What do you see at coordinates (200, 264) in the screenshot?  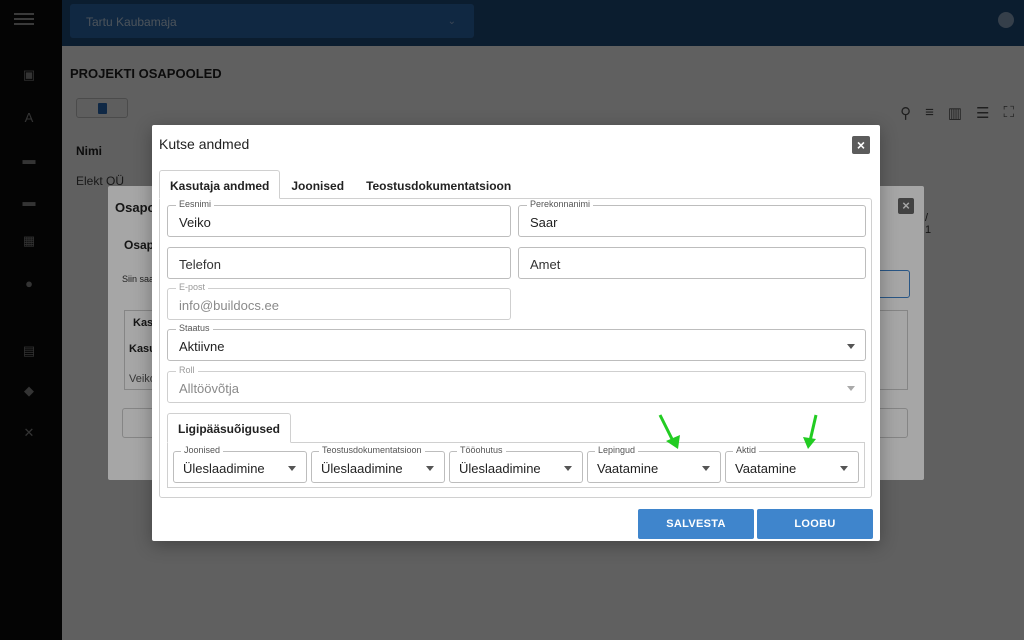 I see `phone-placeholder: Telefon` at bounding box center [200, 264].